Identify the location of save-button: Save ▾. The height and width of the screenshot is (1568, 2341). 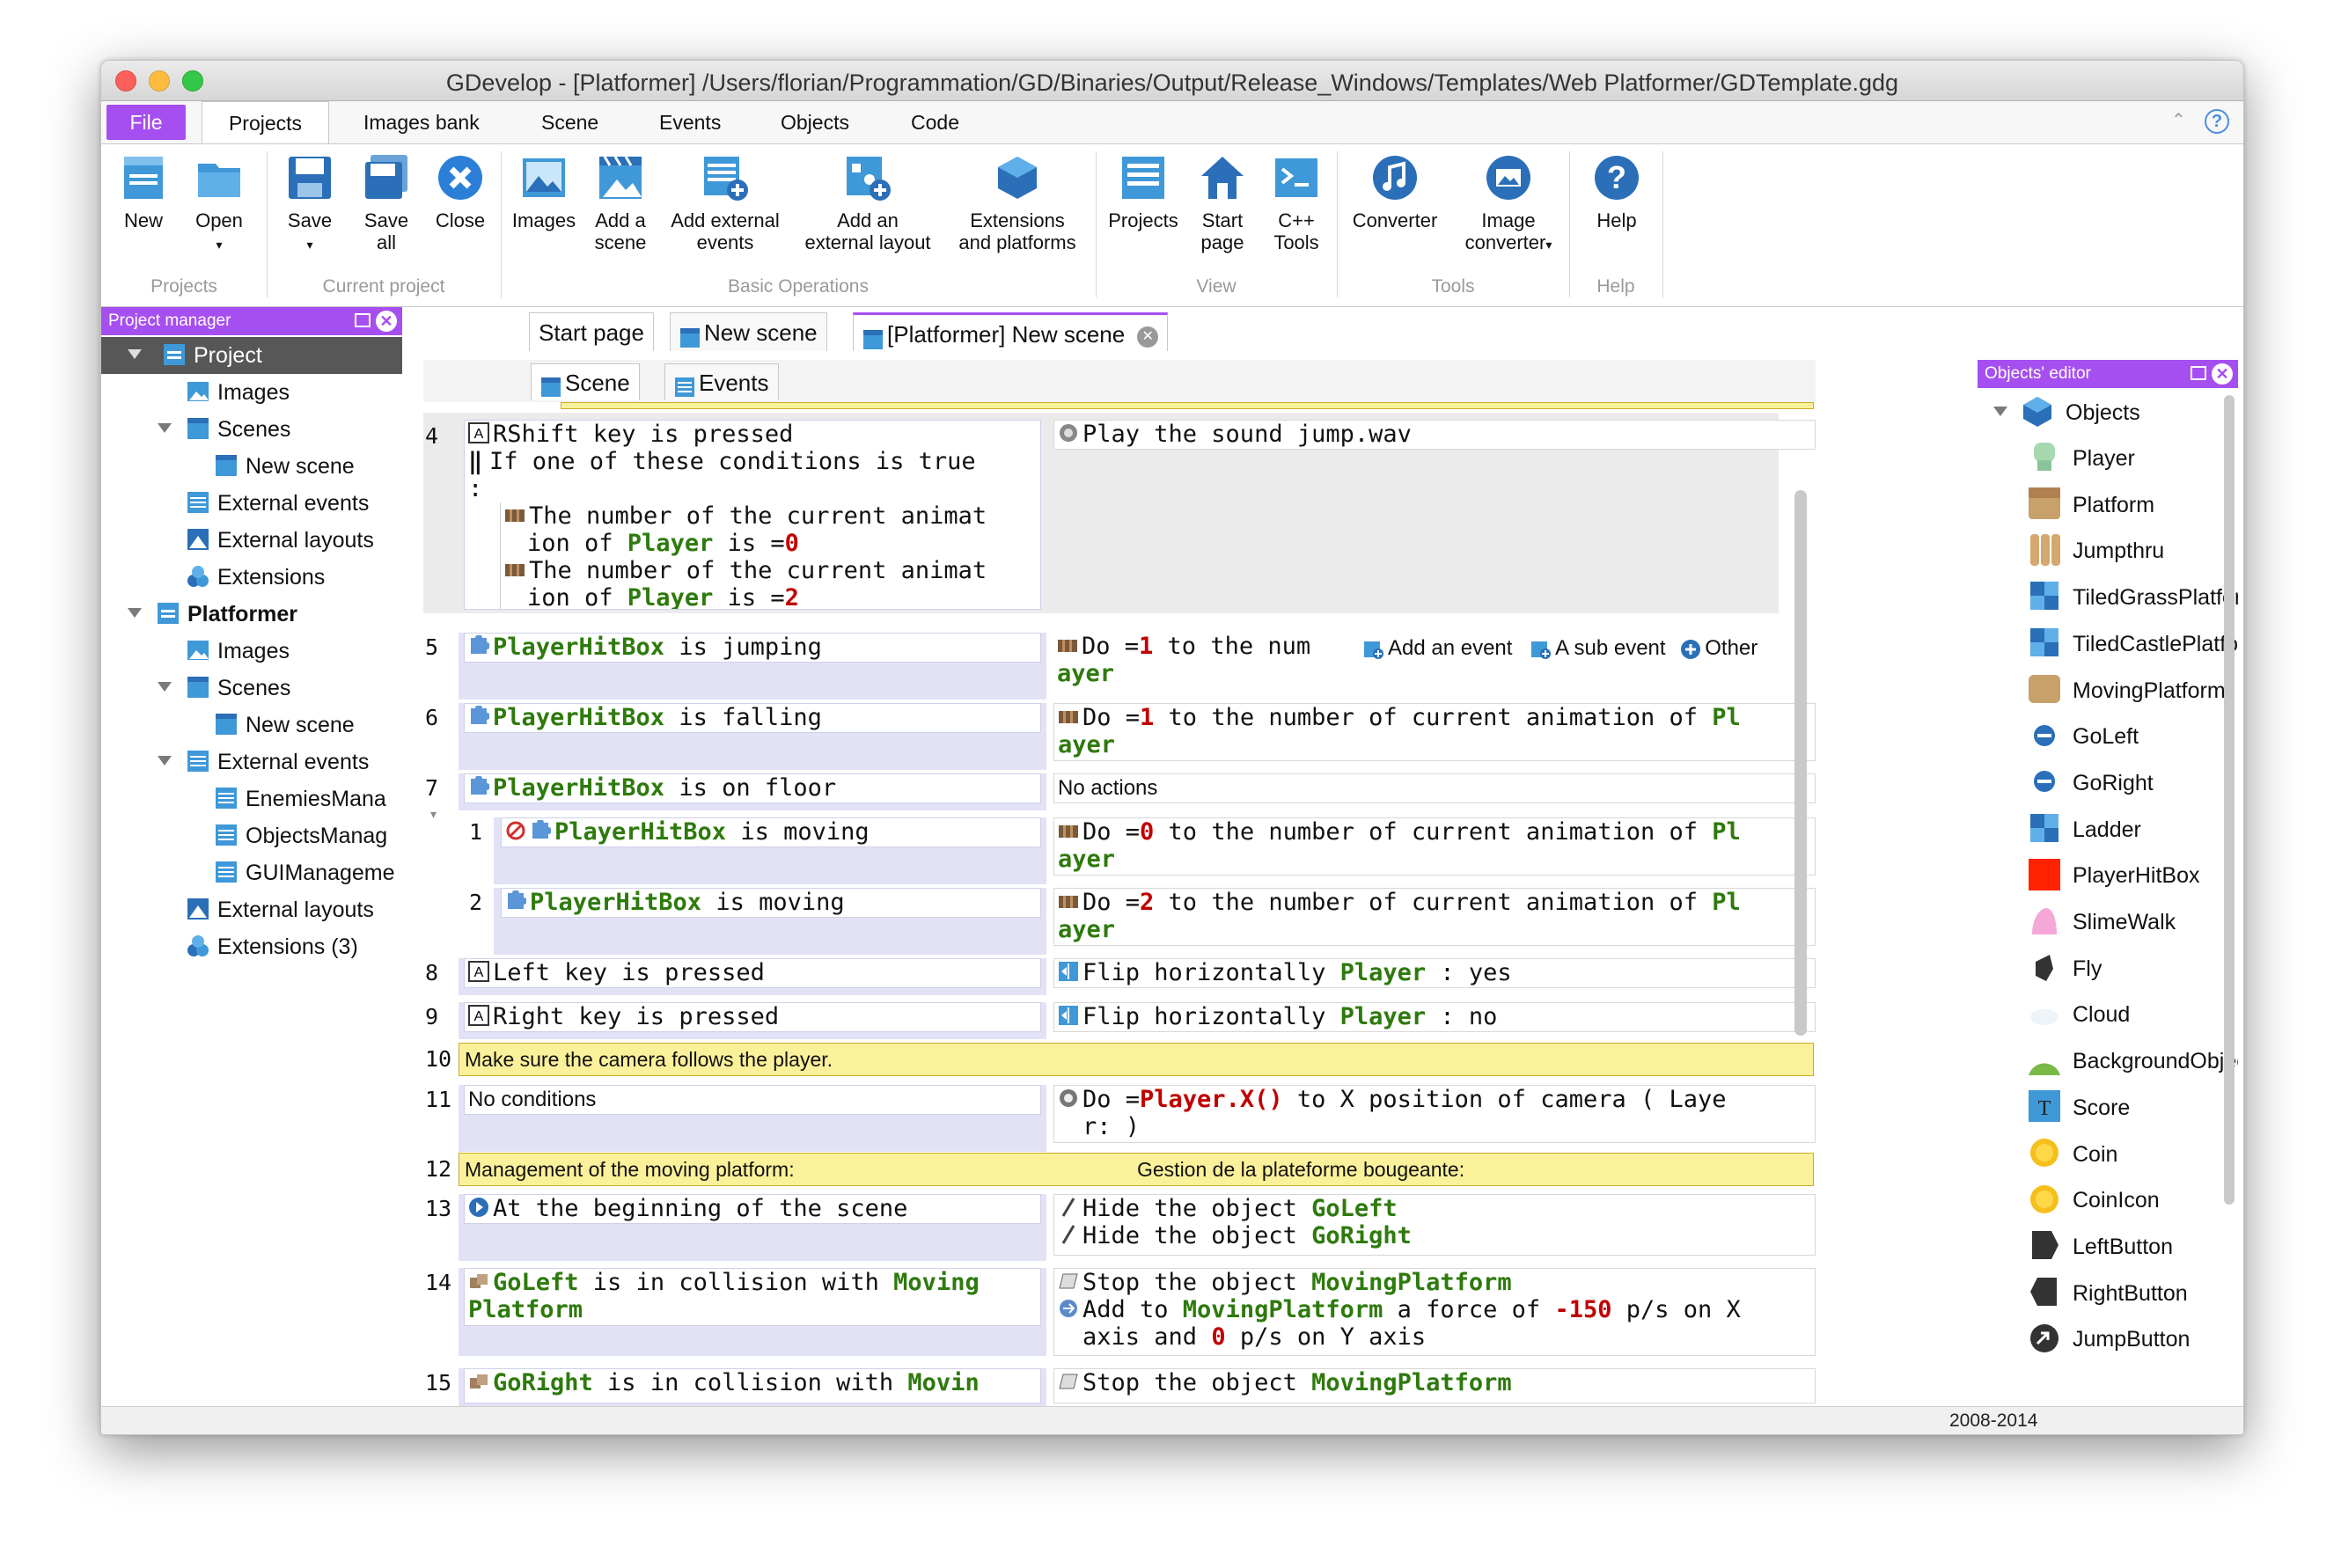
(310, 204).